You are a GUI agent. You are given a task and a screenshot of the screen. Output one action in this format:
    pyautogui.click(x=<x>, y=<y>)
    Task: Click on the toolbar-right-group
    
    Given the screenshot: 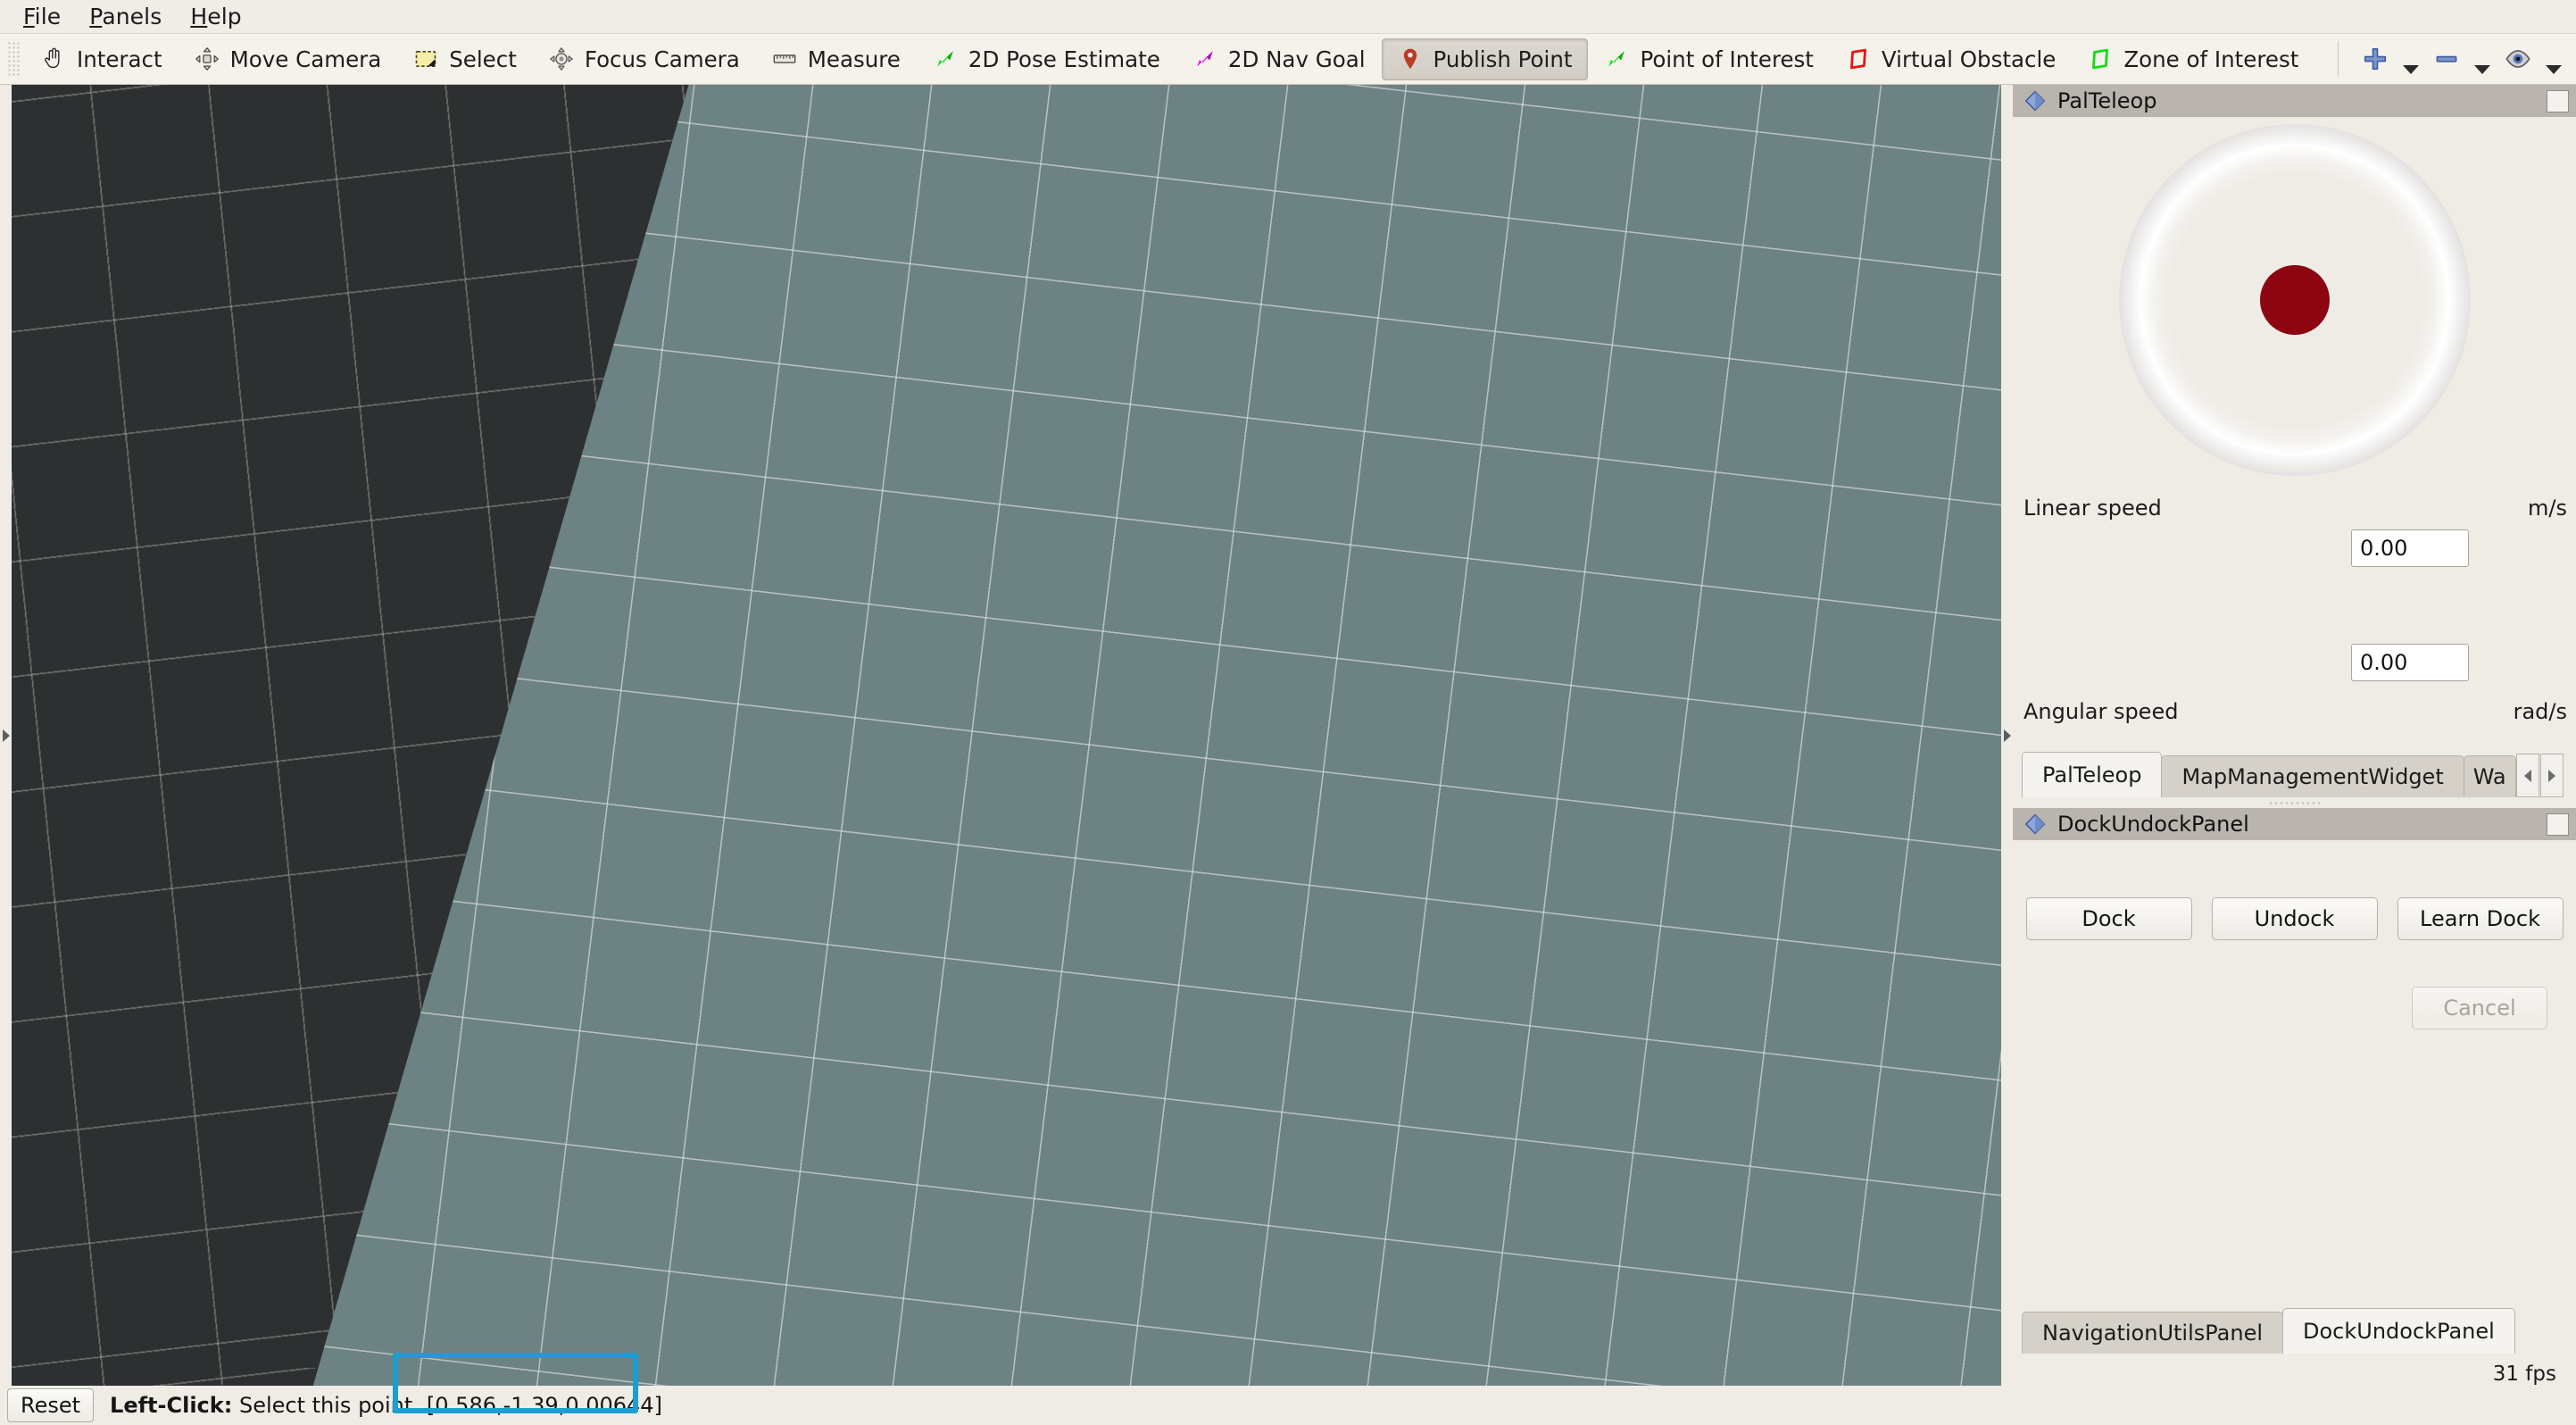 What is the action you would take?
    pyautogui.click(x=2460, y=59)
    